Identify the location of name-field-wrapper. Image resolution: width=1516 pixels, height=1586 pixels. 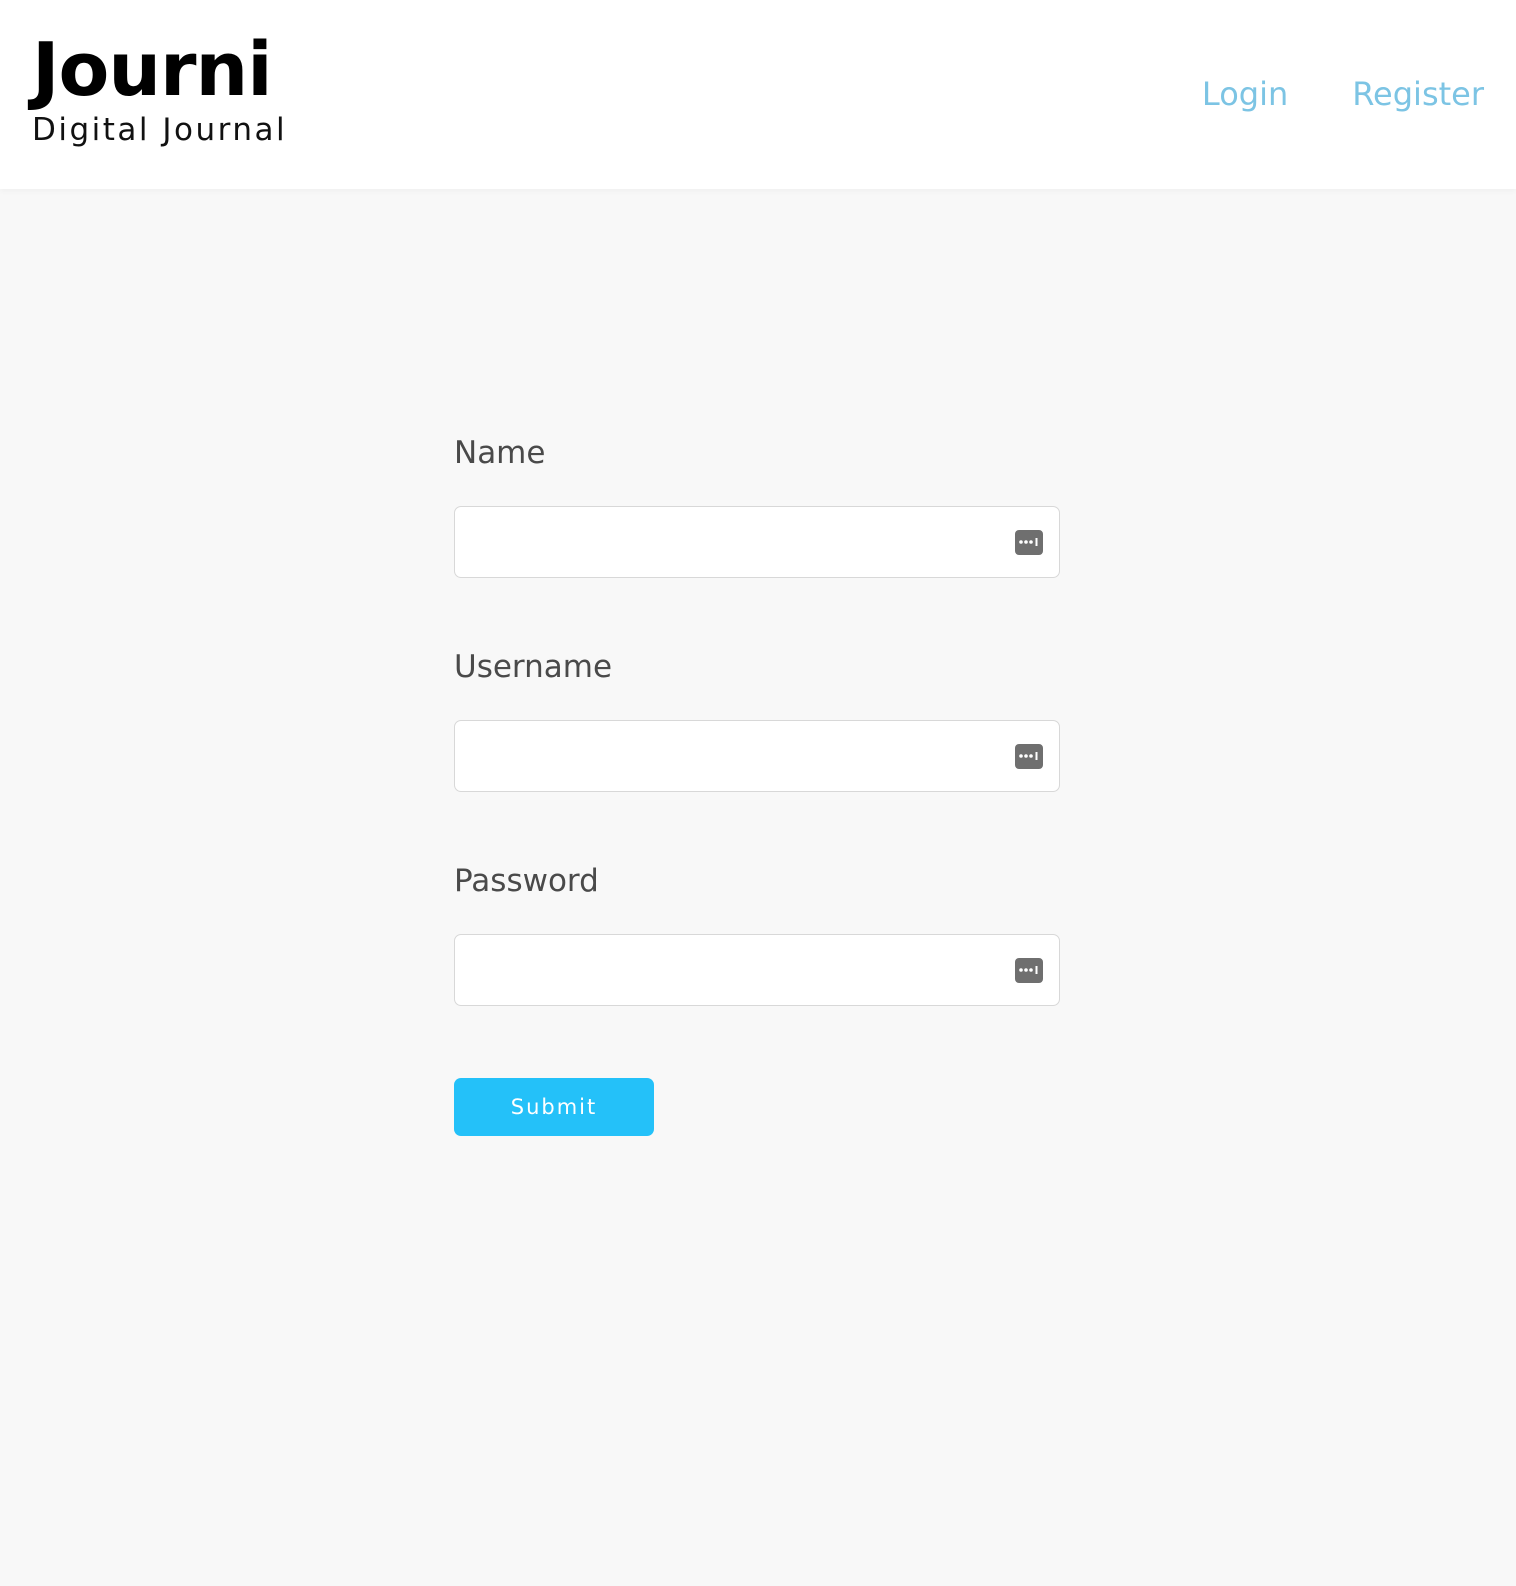
(757, 542).